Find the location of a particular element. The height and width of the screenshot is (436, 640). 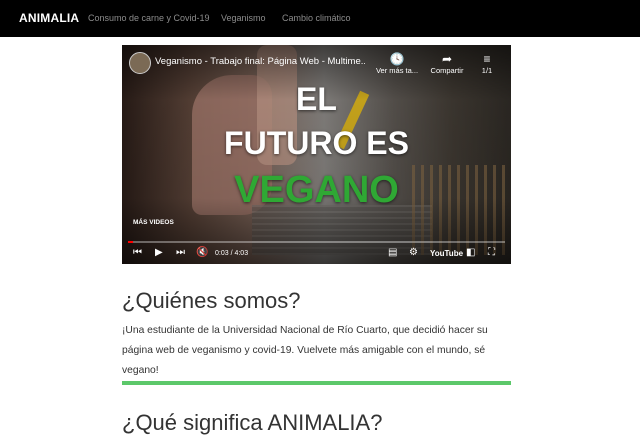

skip-forward-icon: ⏭ is located at coordinates (180, 252).